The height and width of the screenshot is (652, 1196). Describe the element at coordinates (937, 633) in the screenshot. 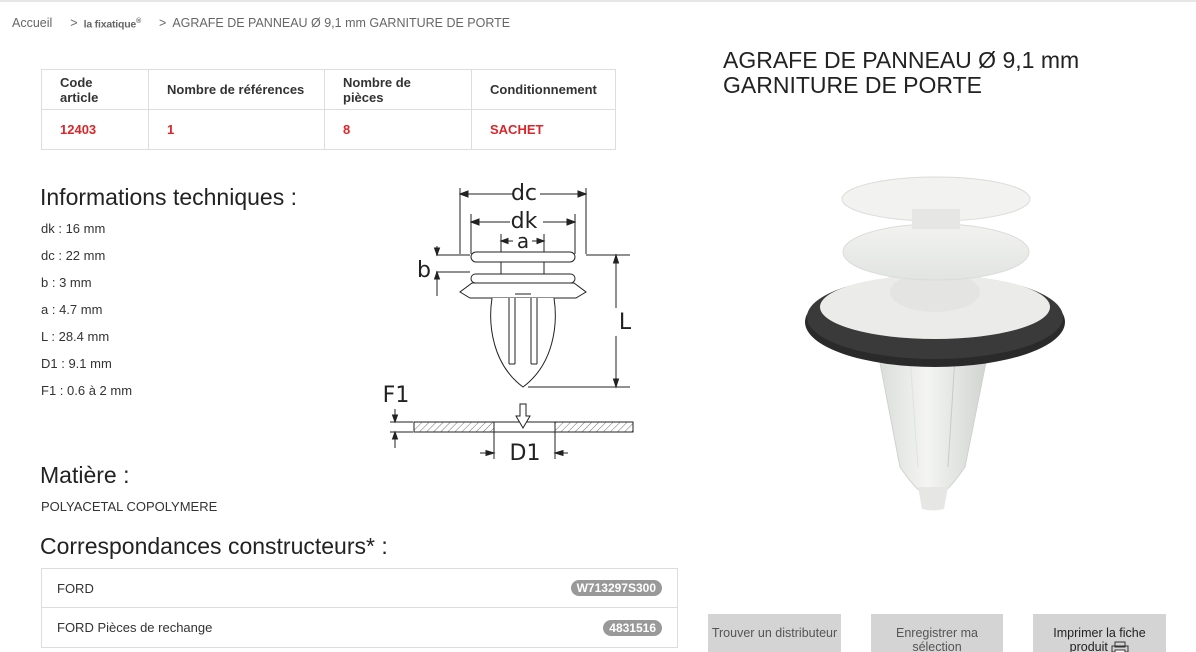

I see `save-selection-button: Enregistrer ma sélection` at that location.